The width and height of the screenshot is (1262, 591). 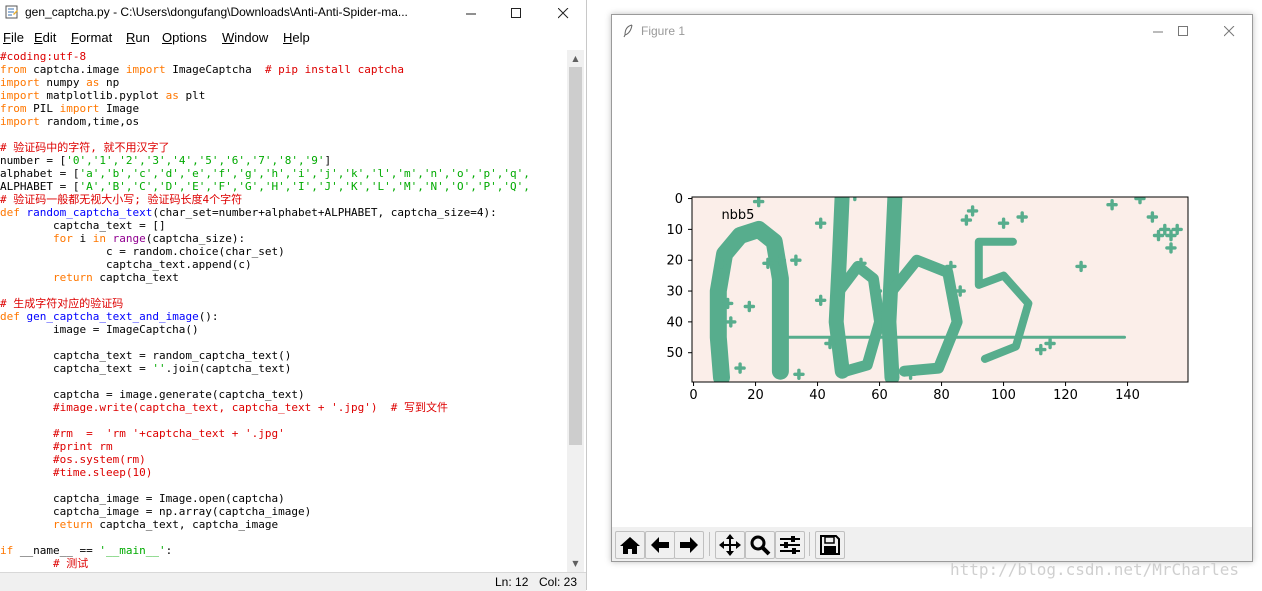 I want to click on configure-subplots-button, so click(x=790, y=545).